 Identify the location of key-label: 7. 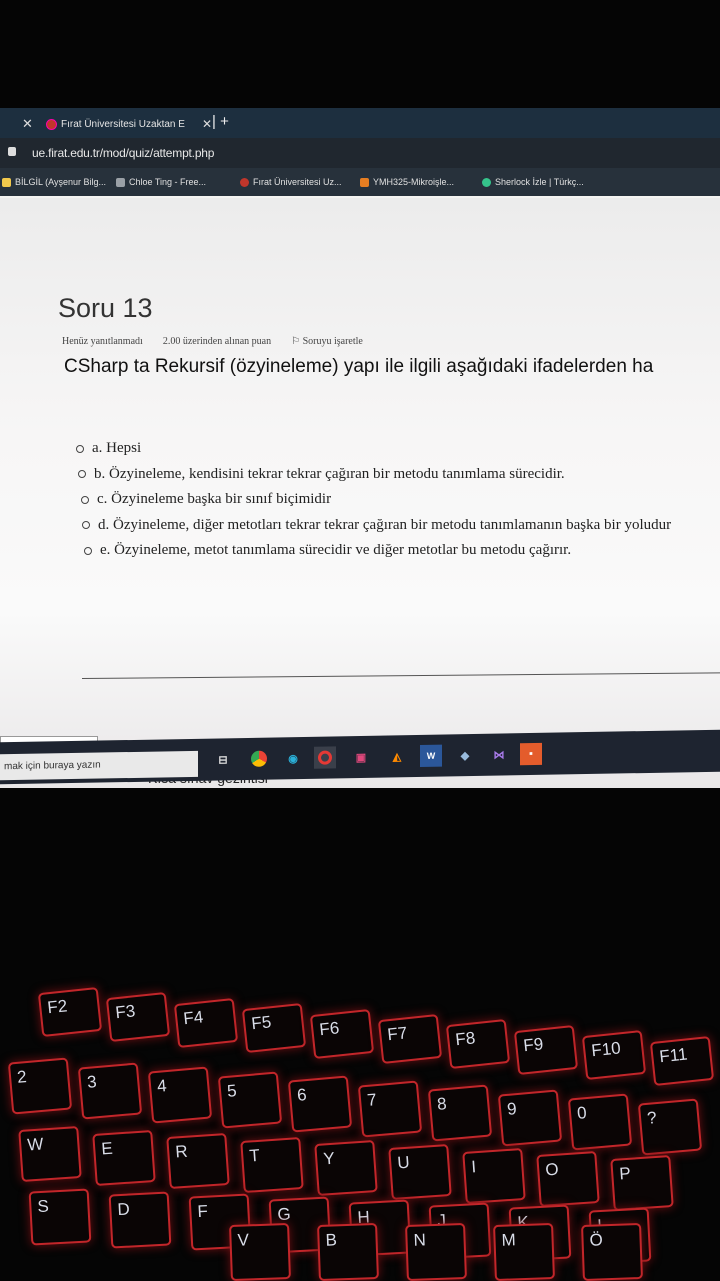
(372, 1099).